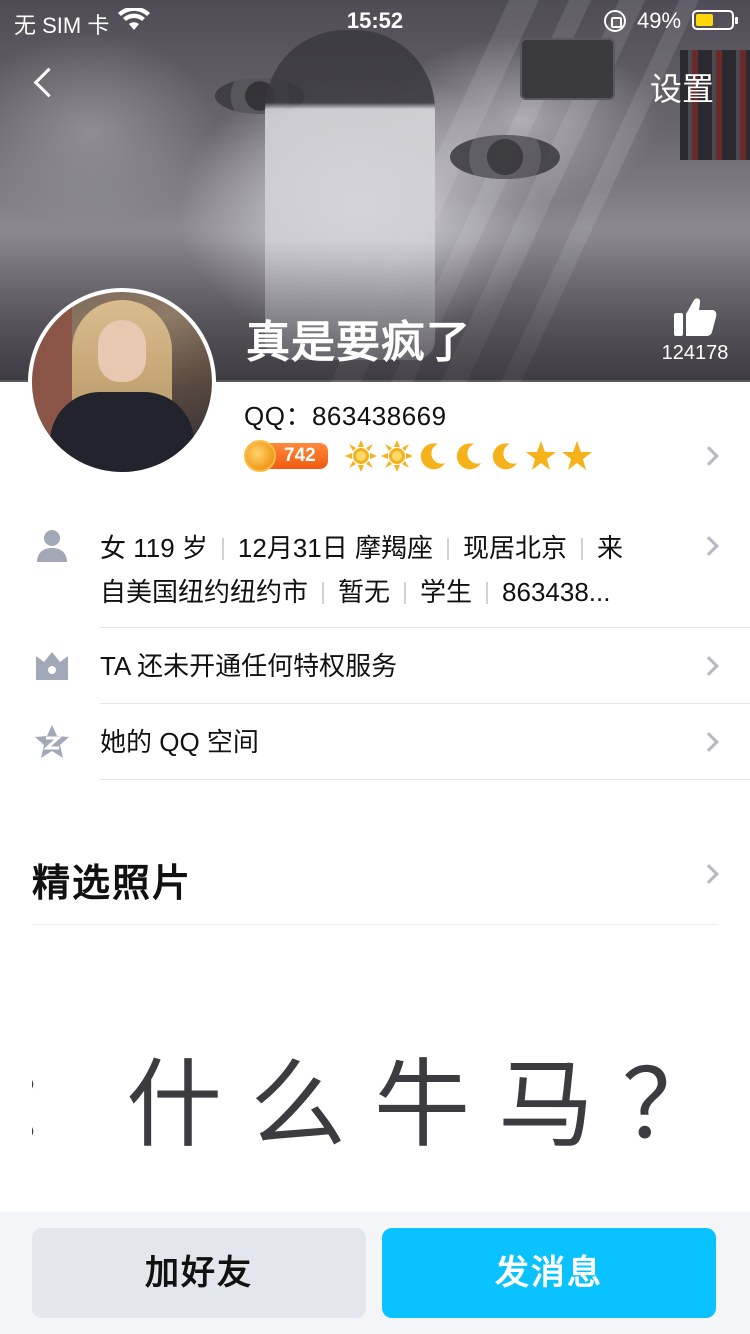 The image size is (750, 1334). Describe the element at coordinates (446, 592) in the screenshot. I see `occupation: 学生` at that location.